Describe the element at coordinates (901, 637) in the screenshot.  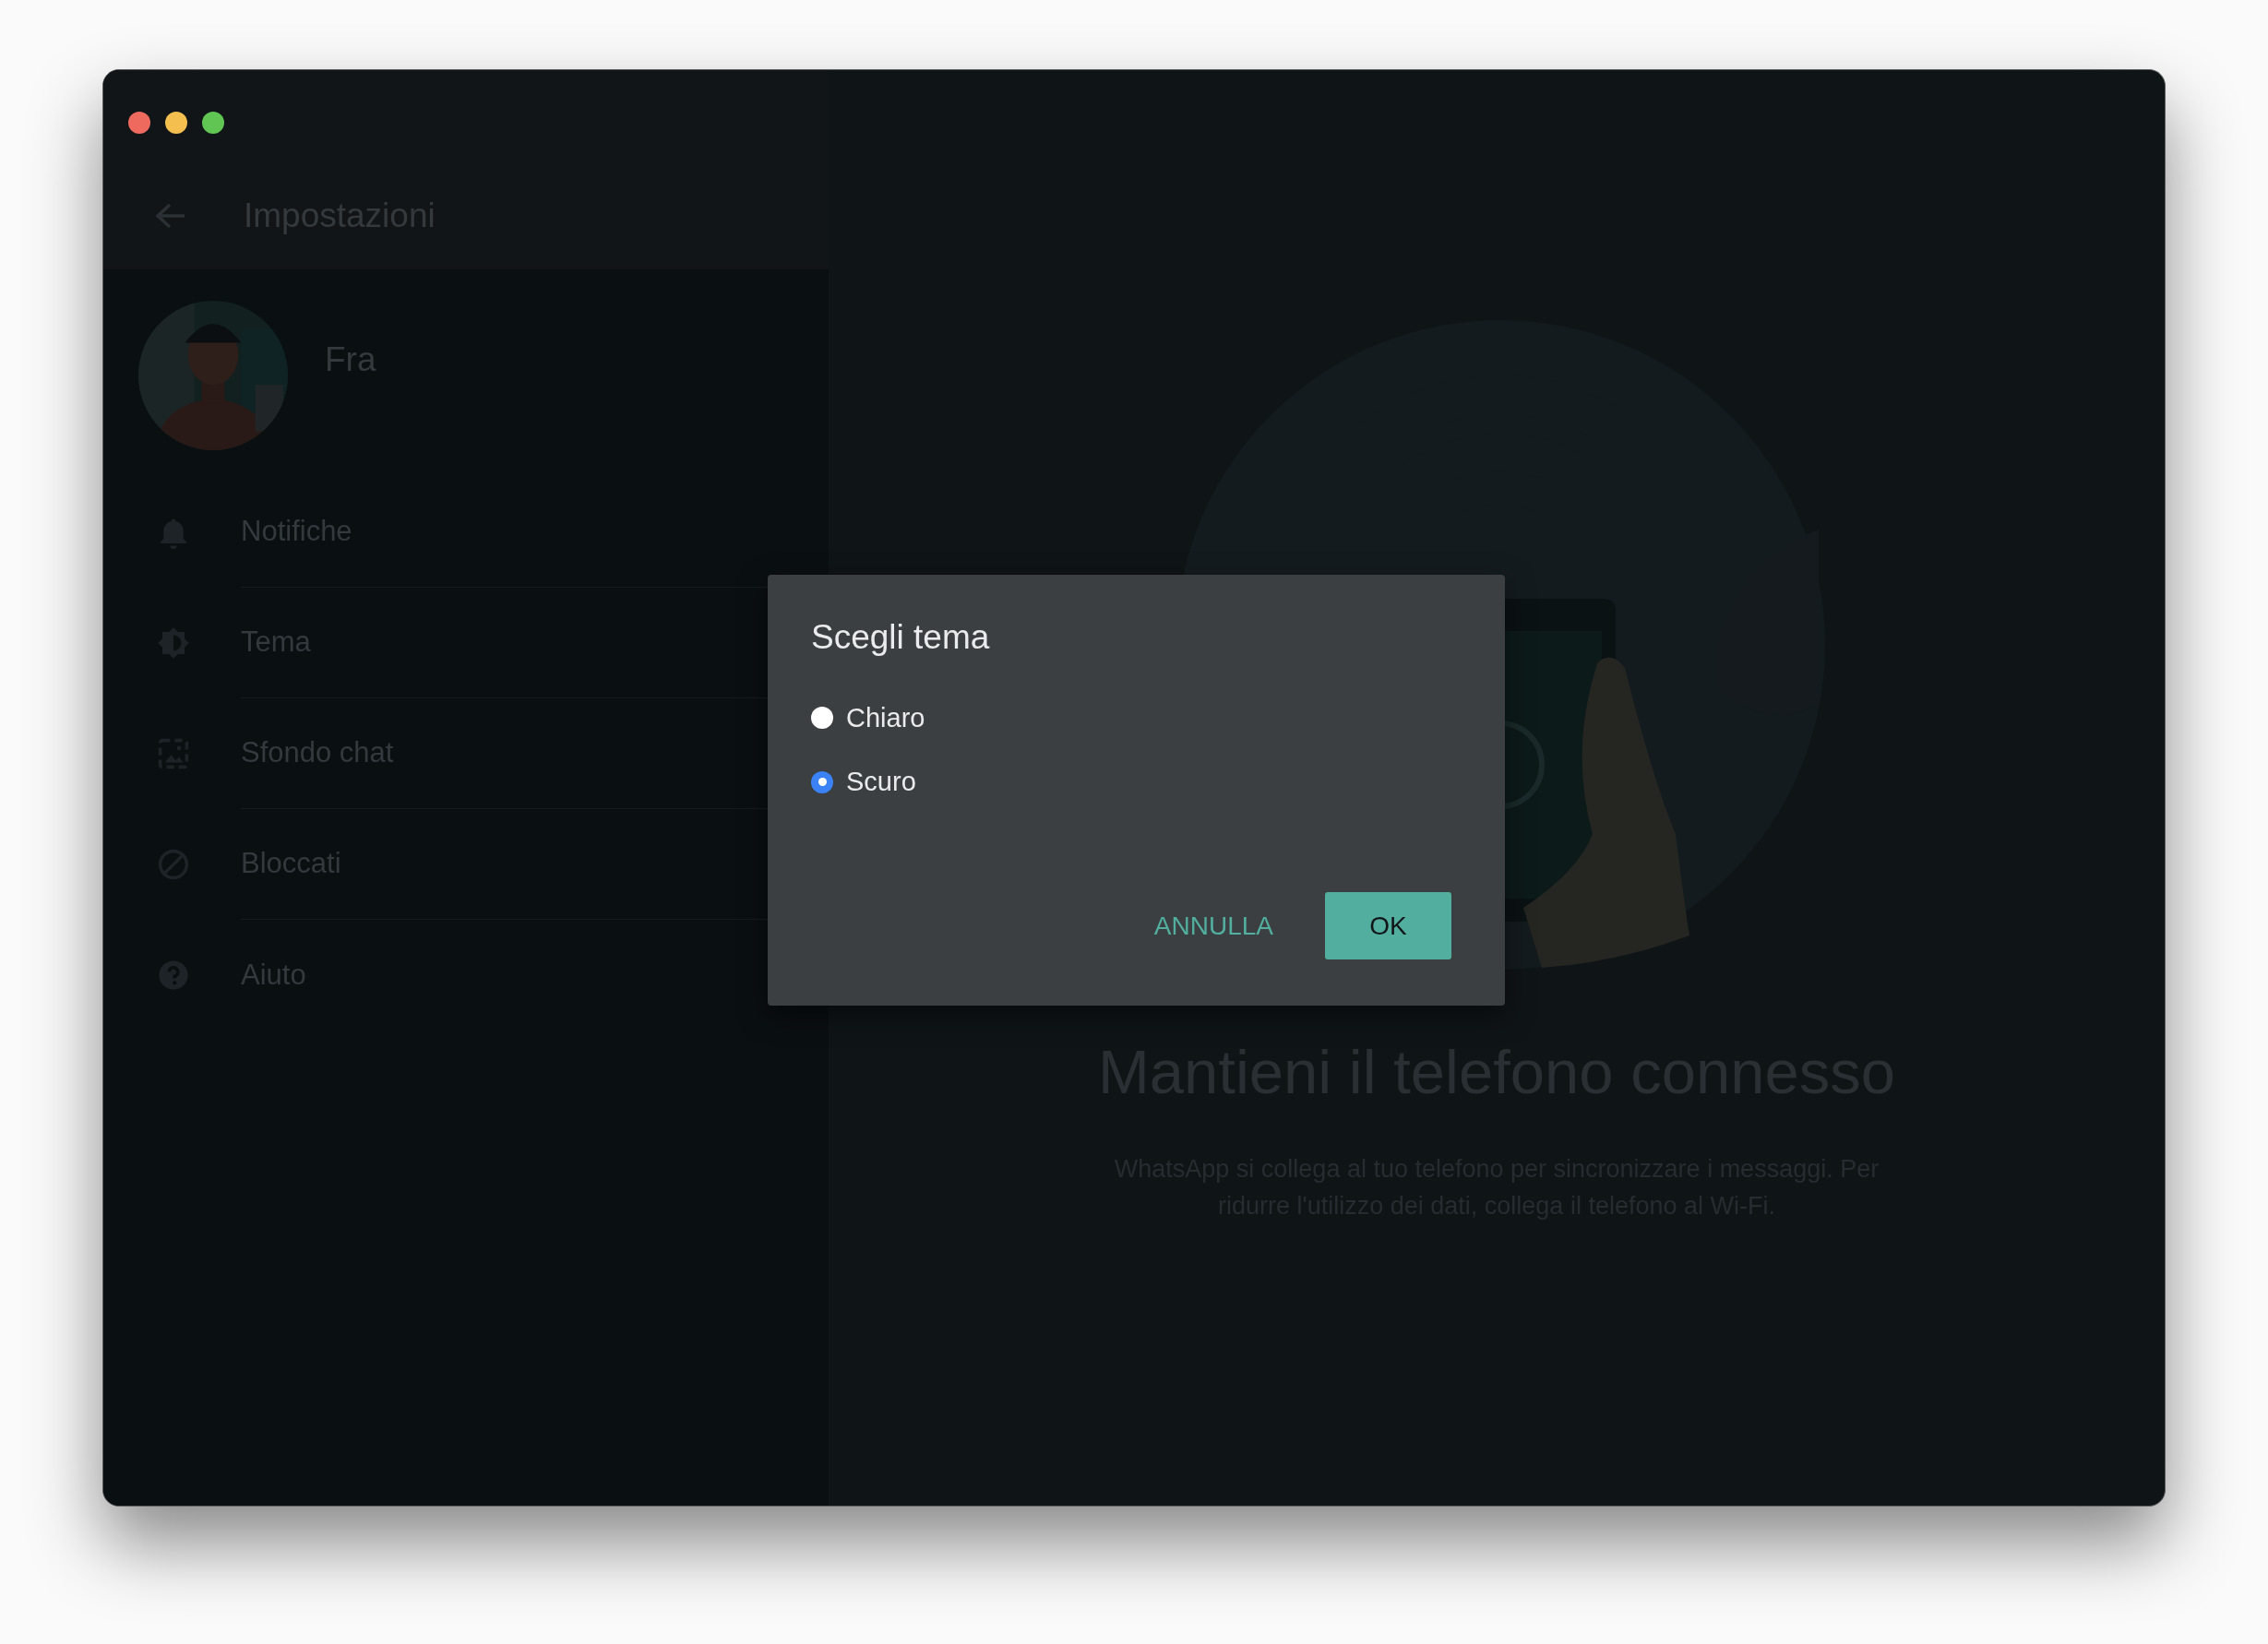
I see `dialog-title: Scegli tema` at that location.